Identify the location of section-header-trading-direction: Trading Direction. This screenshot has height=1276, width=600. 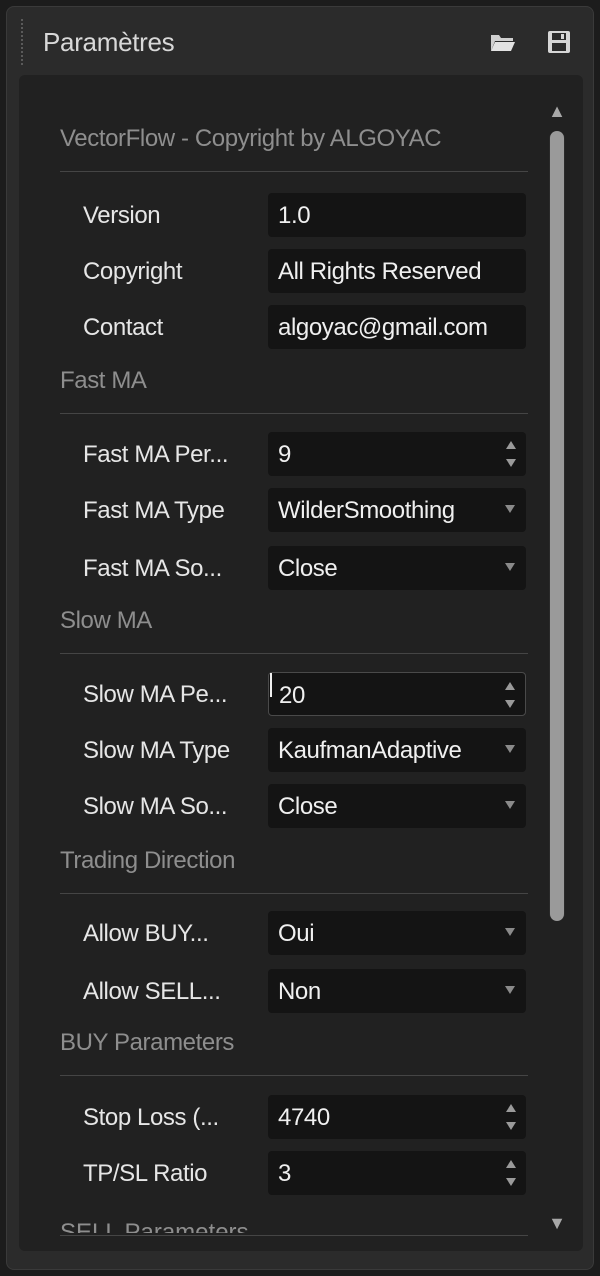
(148, 860).